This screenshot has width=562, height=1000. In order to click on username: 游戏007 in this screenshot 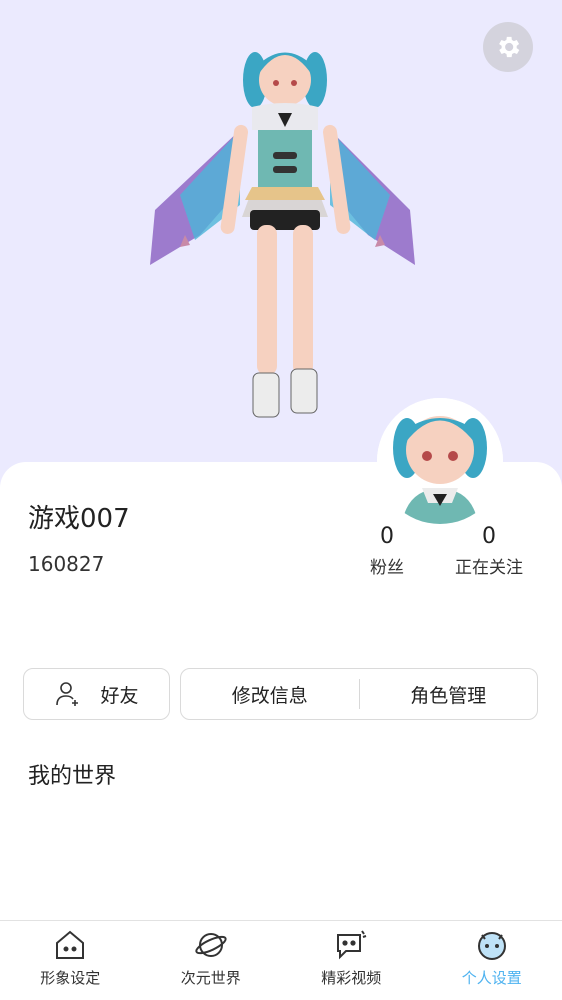, I will do `click(79, 516)`.